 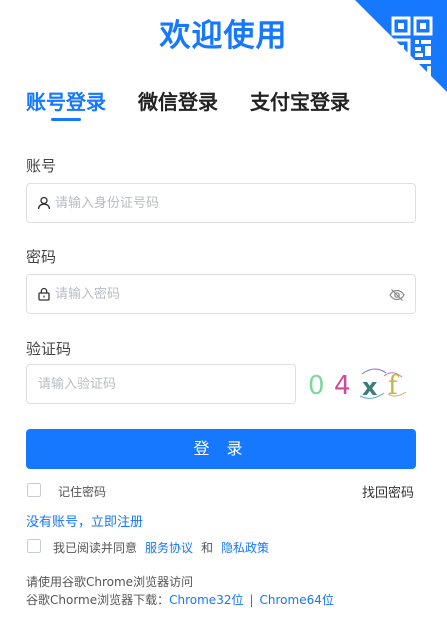 I want to click on tab-account-login: 账号登录, so click(x=66, y=100).